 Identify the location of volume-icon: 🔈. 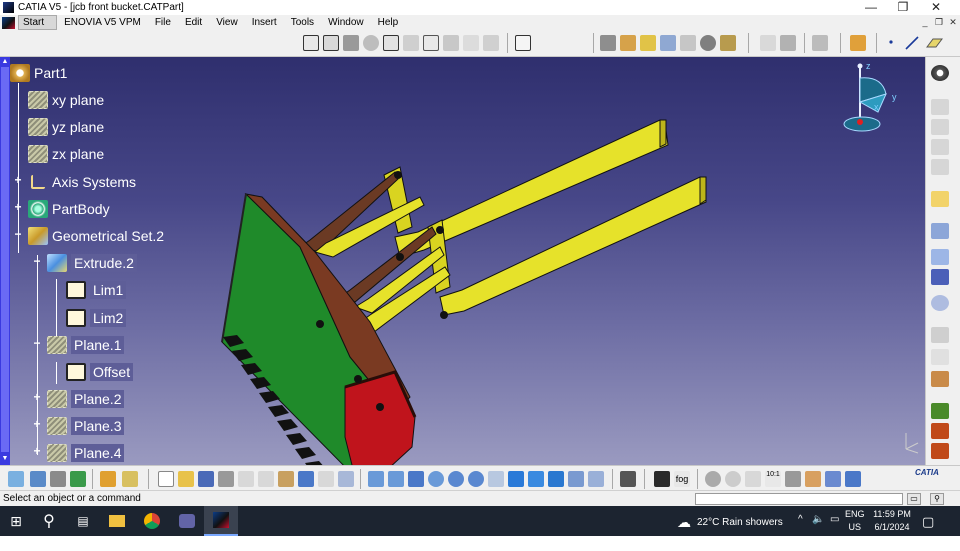
(818, 519).